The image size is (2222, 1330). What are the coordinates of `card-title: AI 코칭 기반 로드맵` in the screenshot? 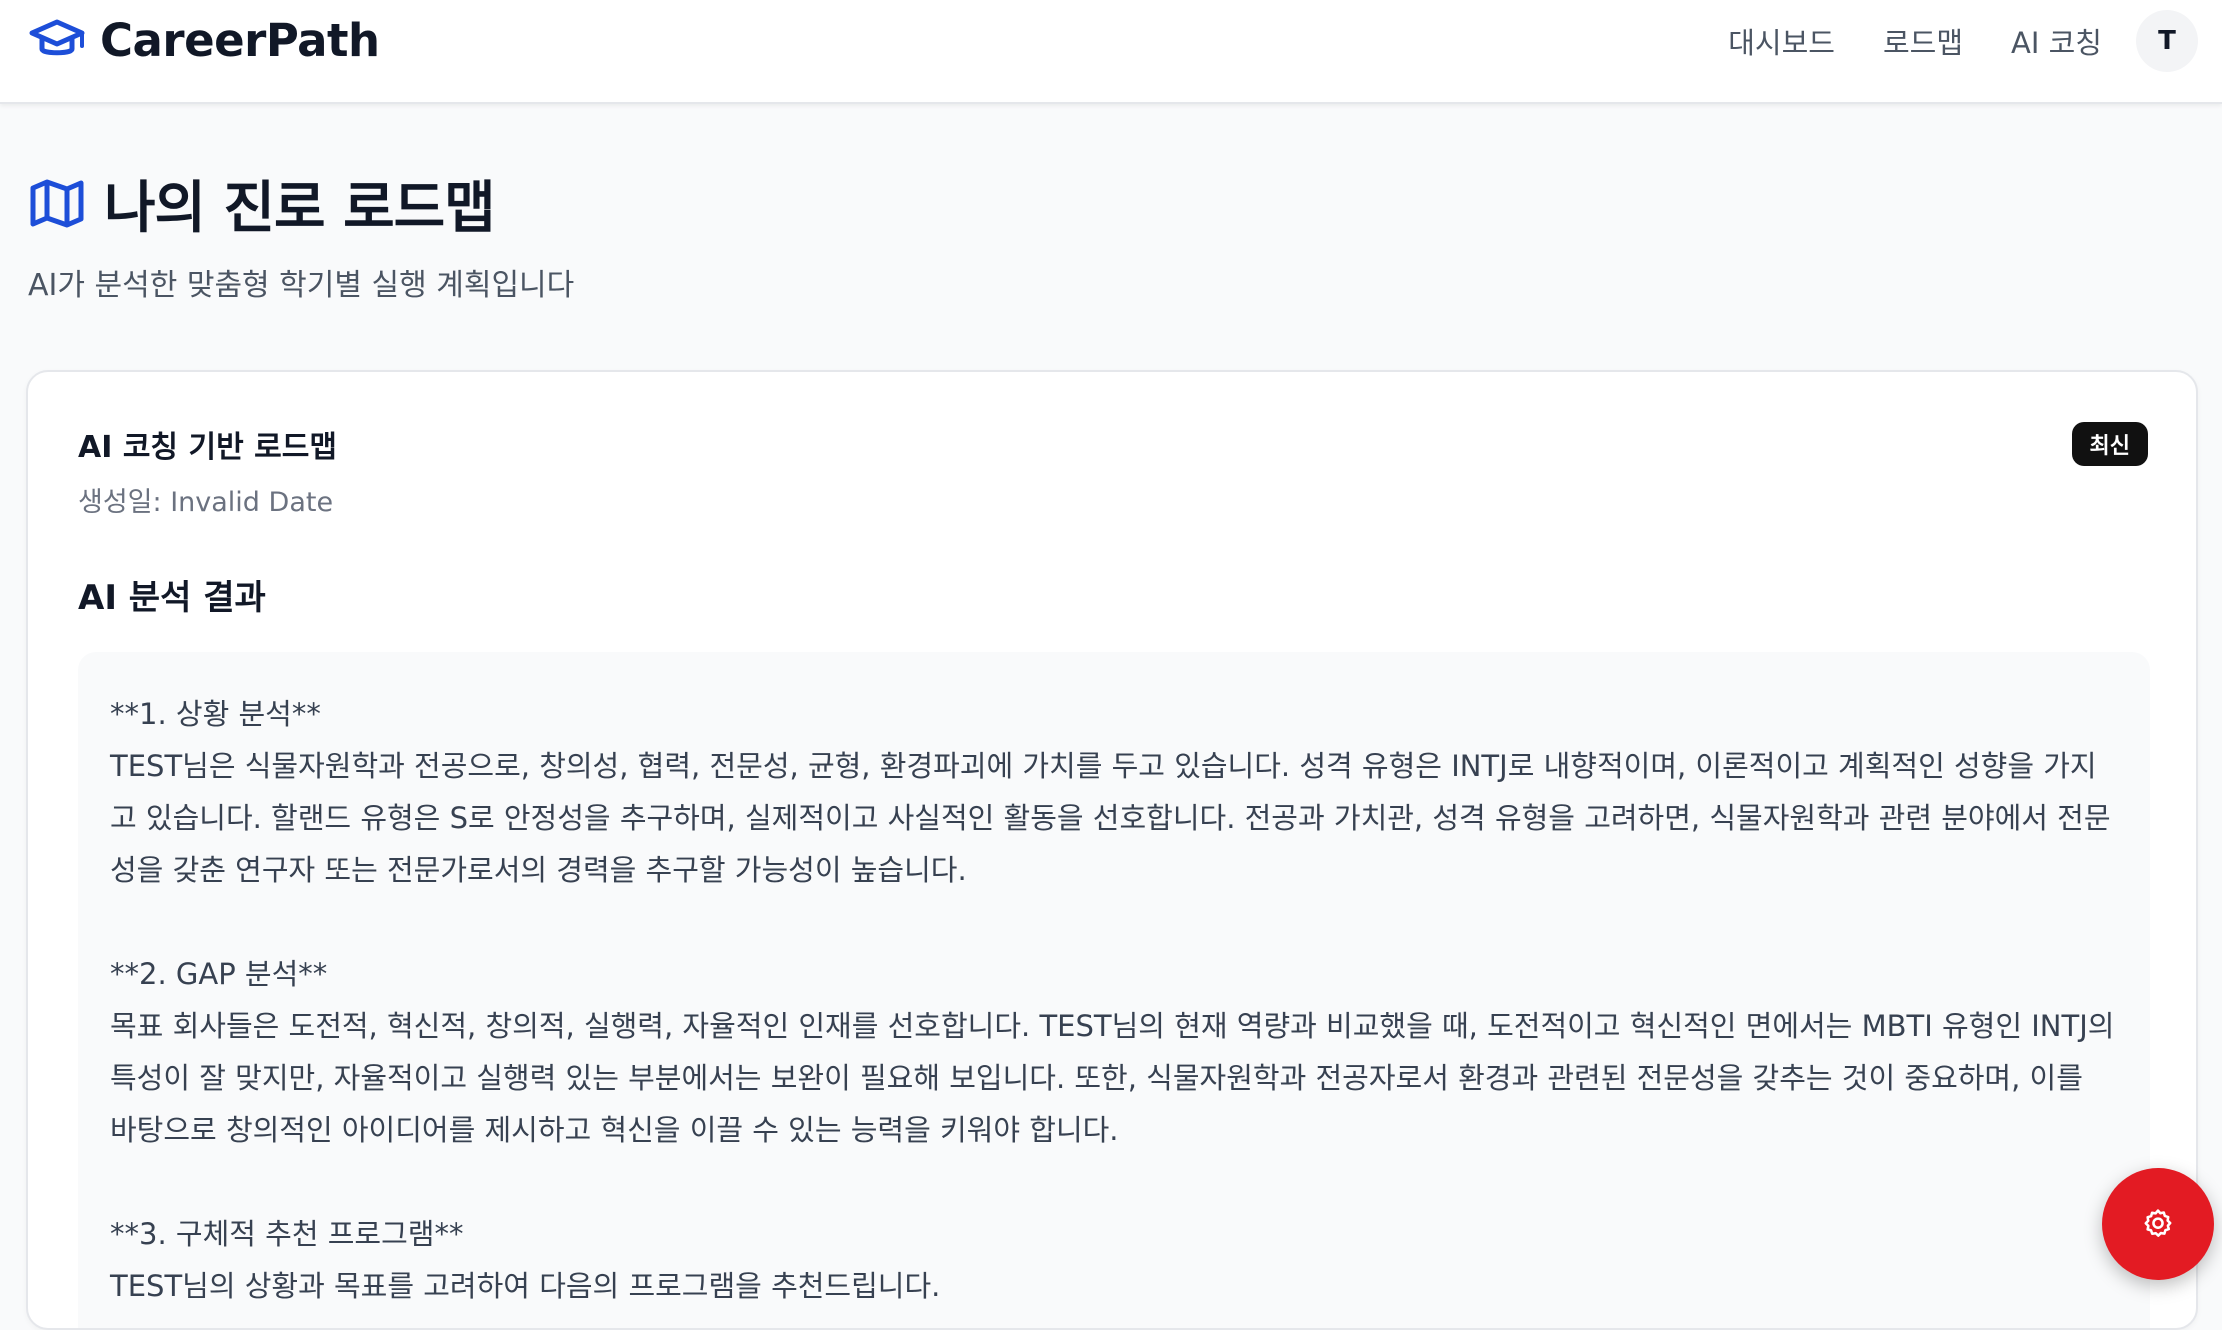 It's located at (207, 447).